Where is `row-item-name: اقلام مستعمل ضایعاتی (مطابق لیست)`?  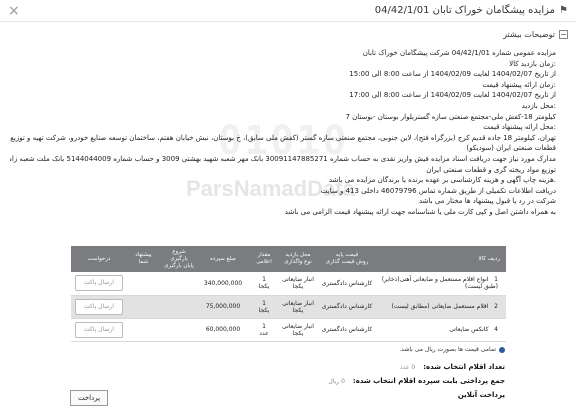 row-item-name: اقلام مستعمل ضایعاتی (مطابق لیست) is located at coordinates (440, 306).